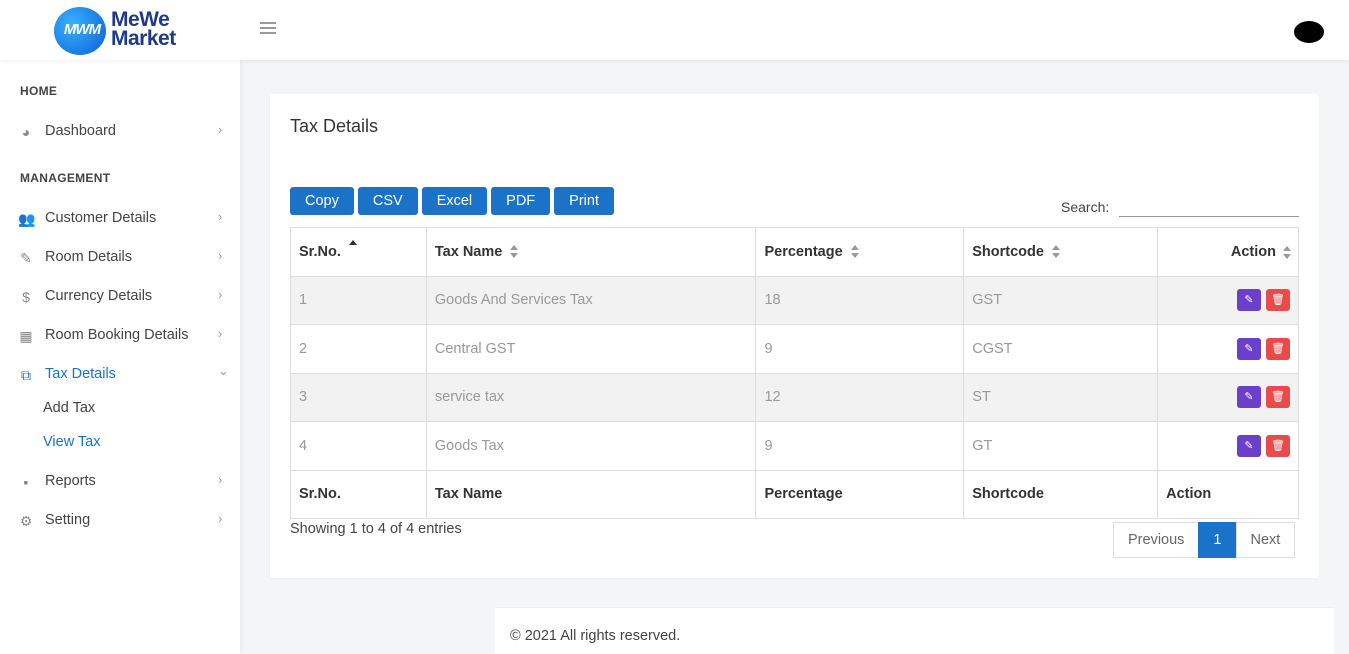 Image resolution: width=1349 pixels, height=654 pixels. Describe the element at coordinates (1061, 397) in the screenshot. I see `cell-shortcode: ST` at that location.